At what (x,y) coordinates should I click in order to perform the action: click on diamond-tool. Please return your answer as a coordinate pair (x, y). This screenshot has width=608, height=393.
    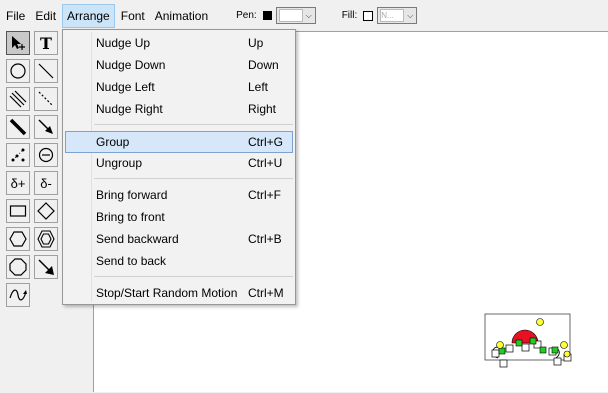
    Looking at the image, I should click on (46, 211).